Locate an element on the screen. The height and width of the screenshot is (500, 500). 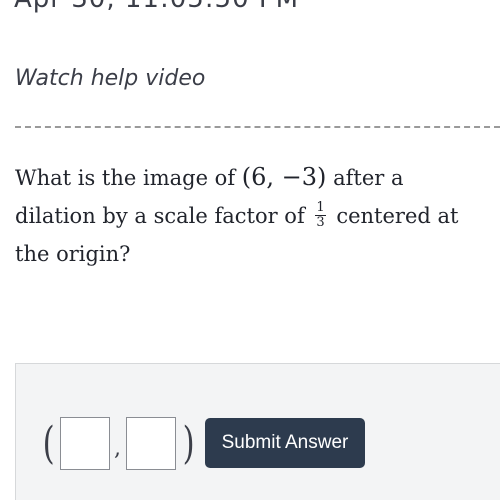
submit-answer-button: Submit Answer is located at coordinates (285, 443).